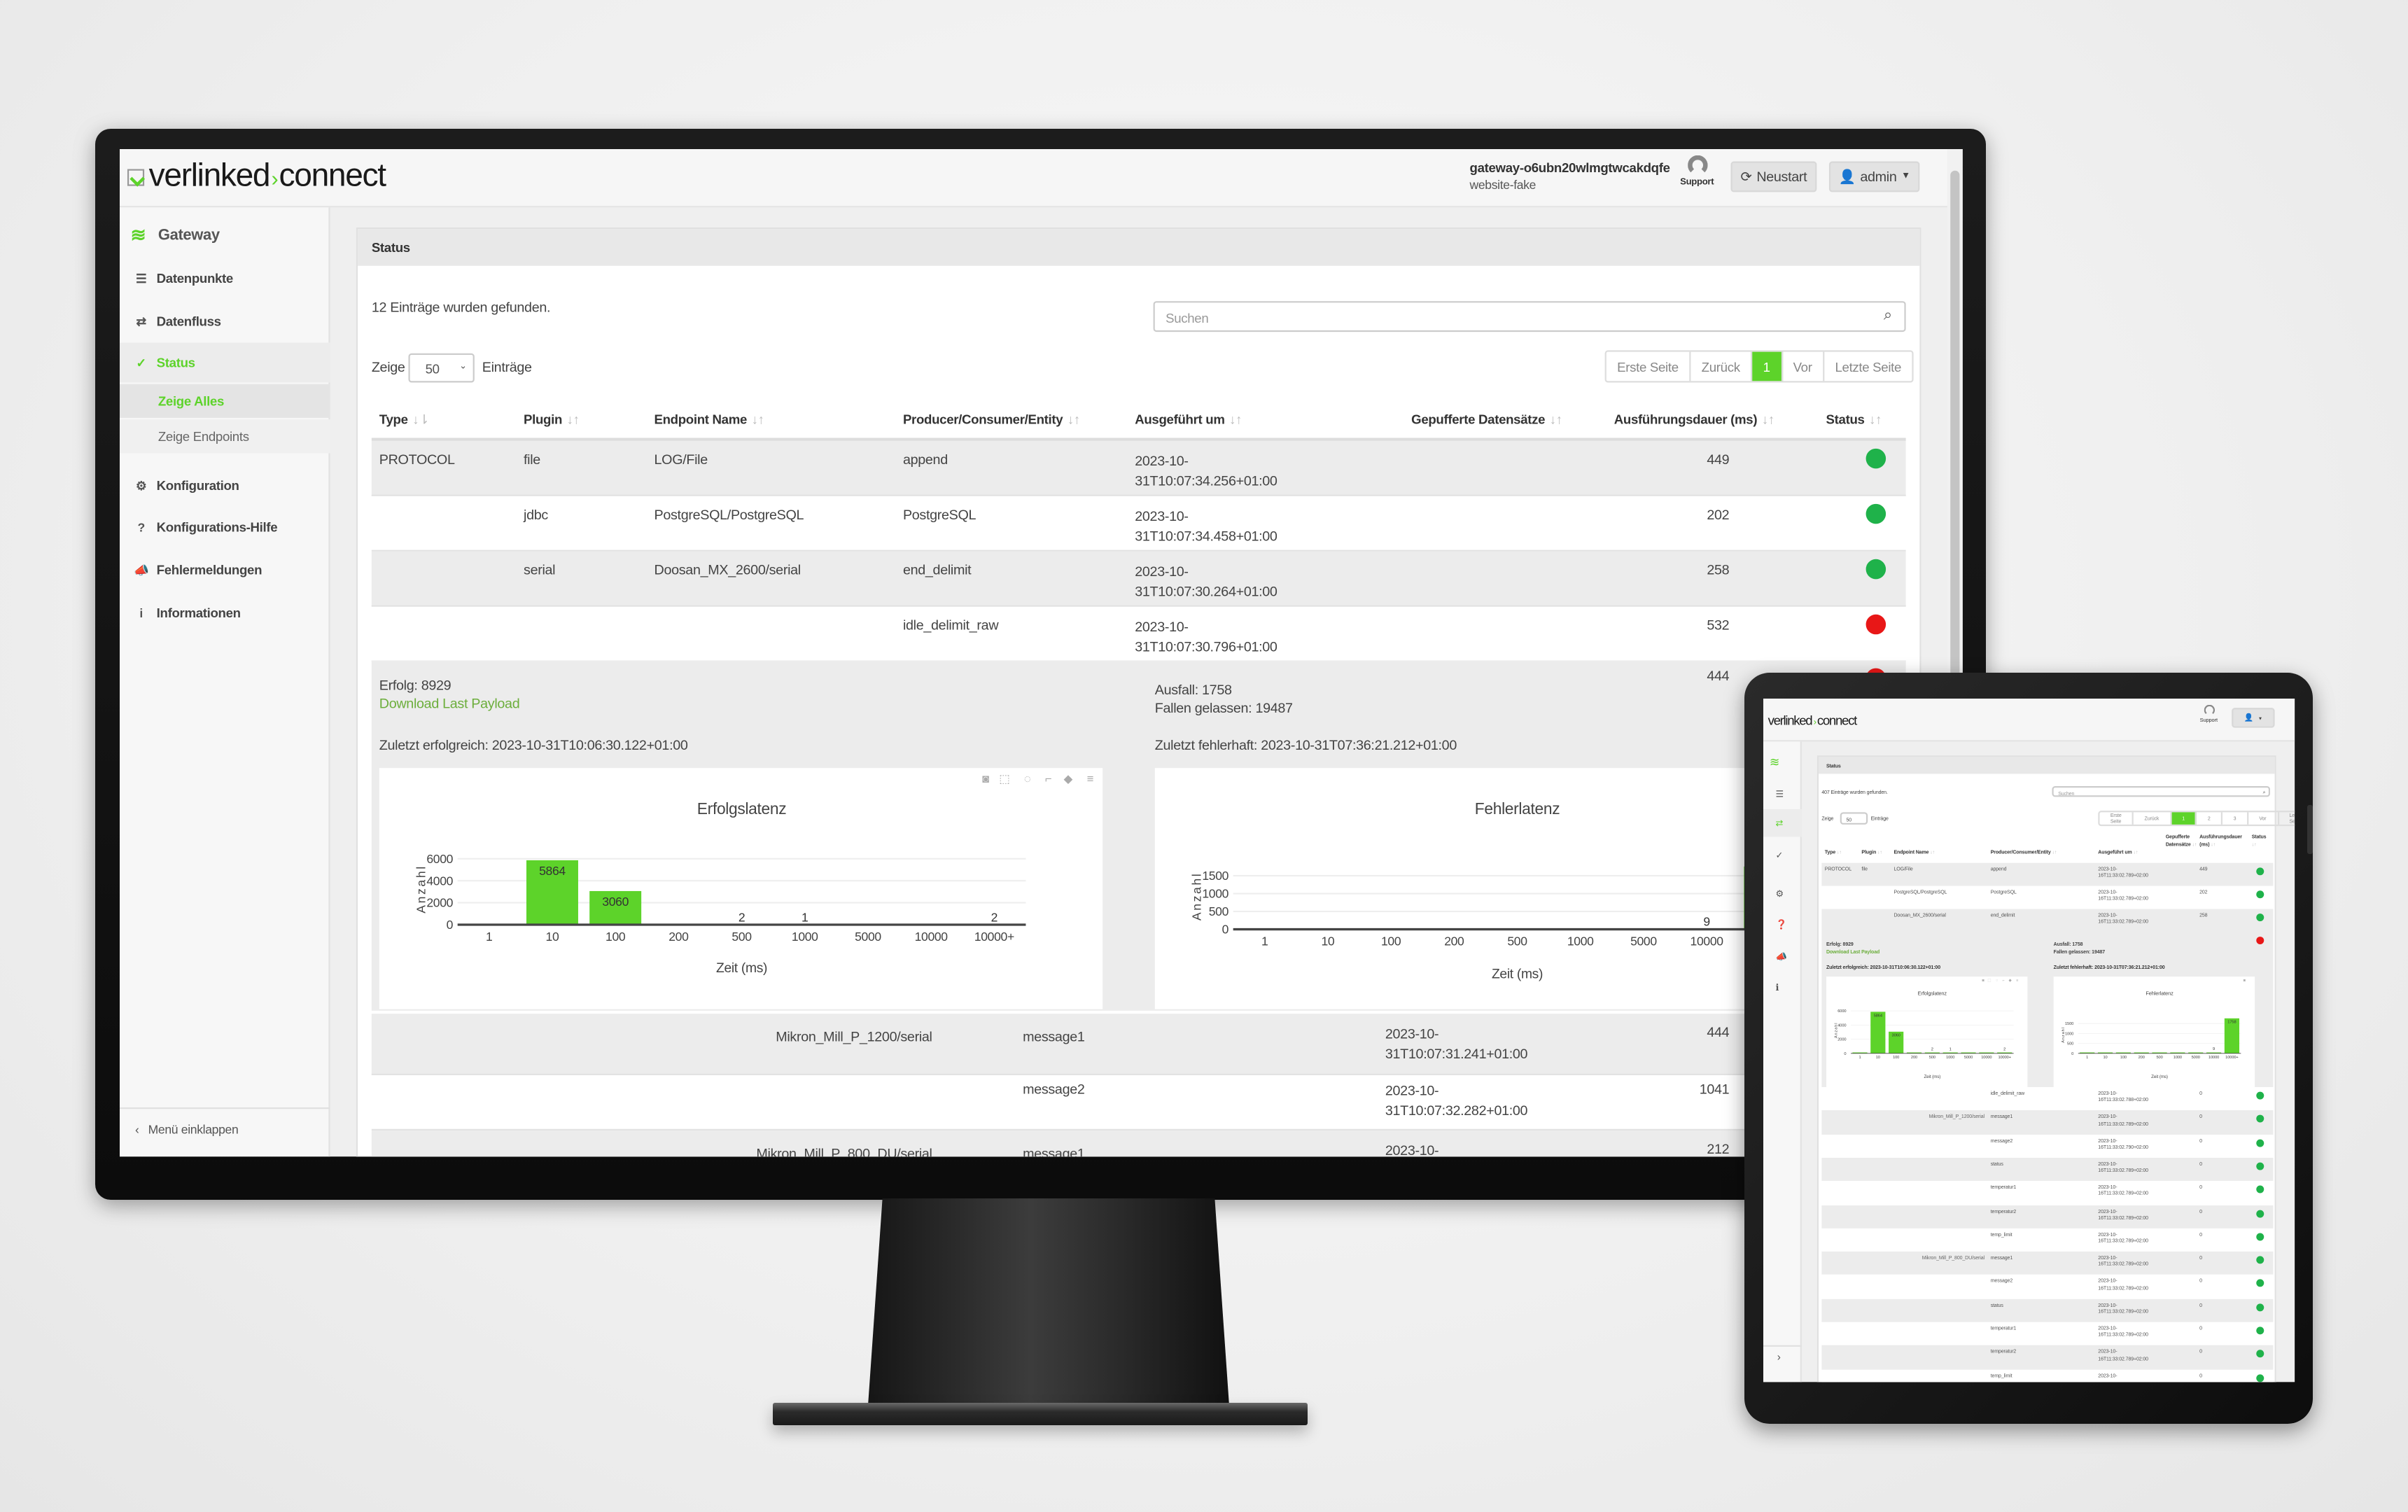 This screenshot has height=1512, width=2408. What do you see at coordinates (1780, 794) in the screenshot?
I see `list-icon: ☰` at bounding box center [1780, 794].